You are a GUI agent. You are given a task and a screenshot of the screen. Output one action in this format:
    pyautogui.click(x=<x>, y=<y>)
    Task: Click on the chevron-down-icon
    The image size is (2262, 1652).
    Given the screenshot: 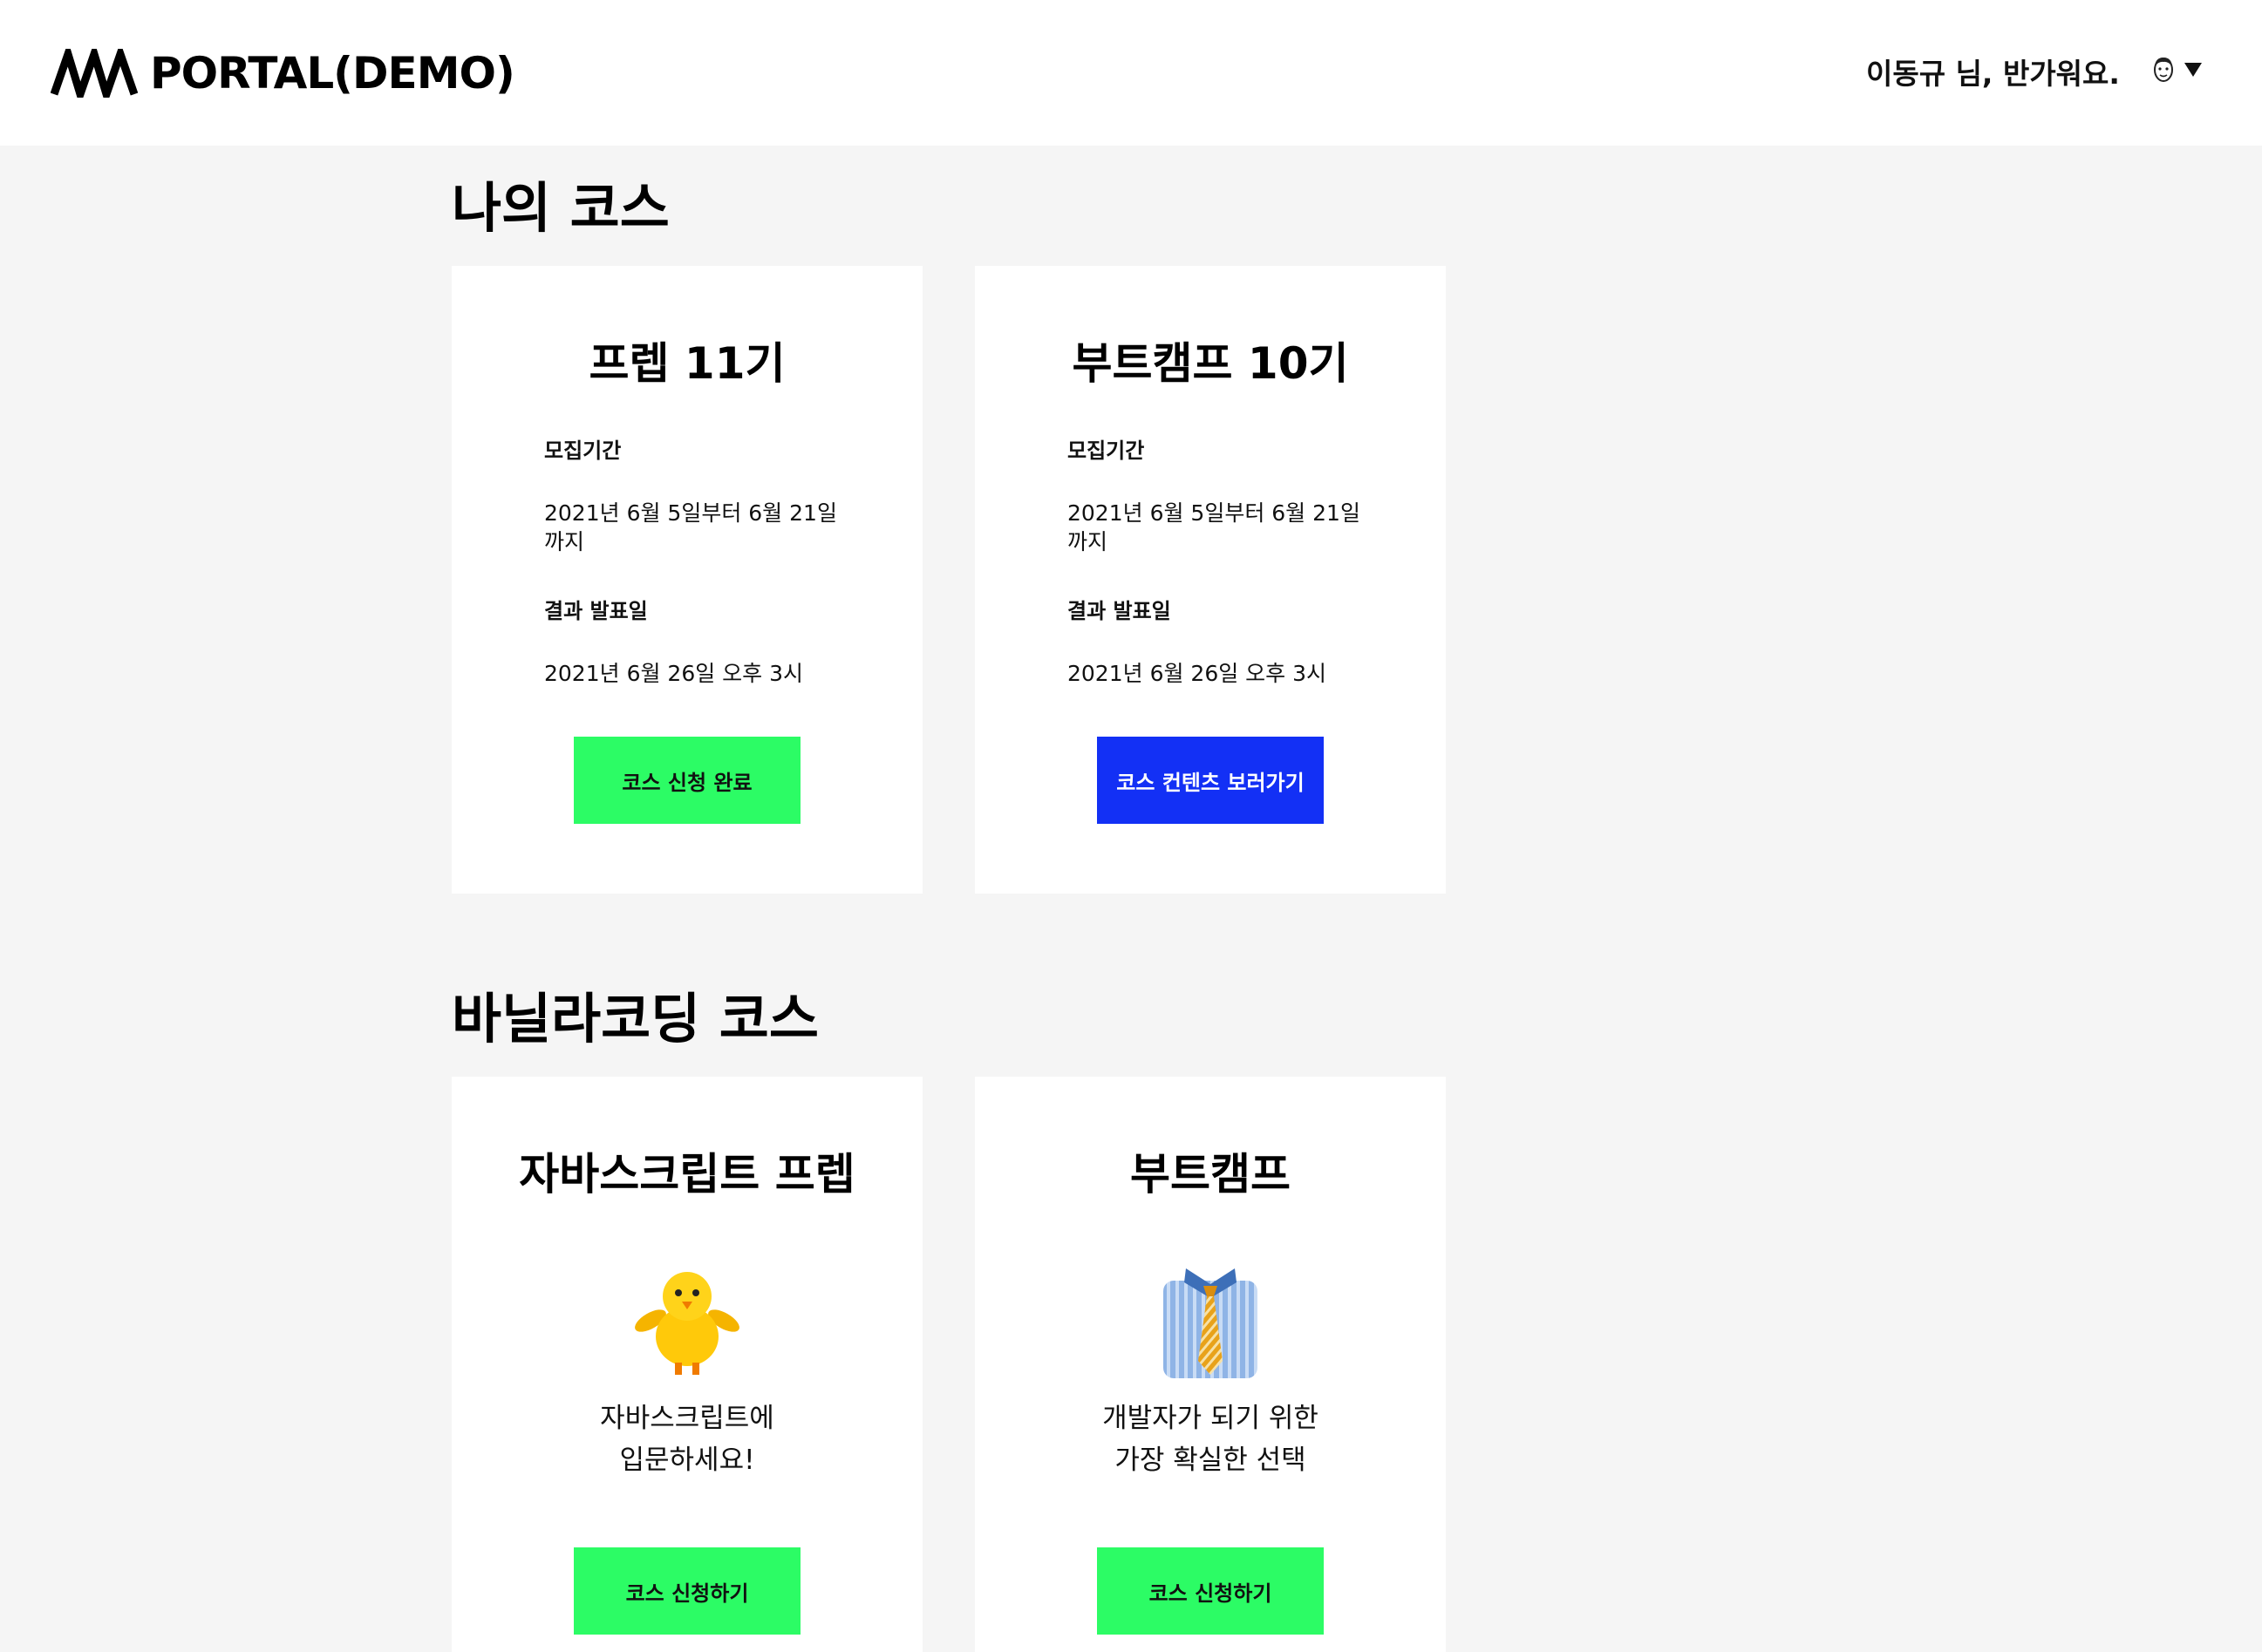 What is the action you would take?
    pyautogui.click(x=2193, y=69)
    